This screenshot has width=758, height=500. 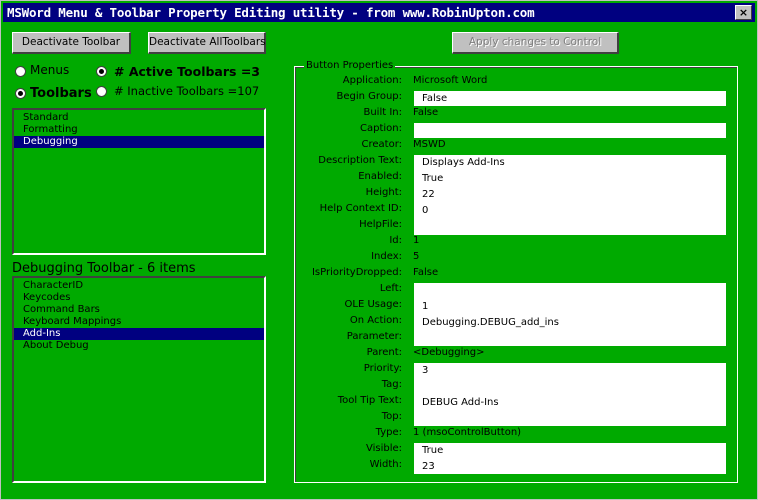 I want to click on priority-label: Priority:, so click(x=382, y=368).